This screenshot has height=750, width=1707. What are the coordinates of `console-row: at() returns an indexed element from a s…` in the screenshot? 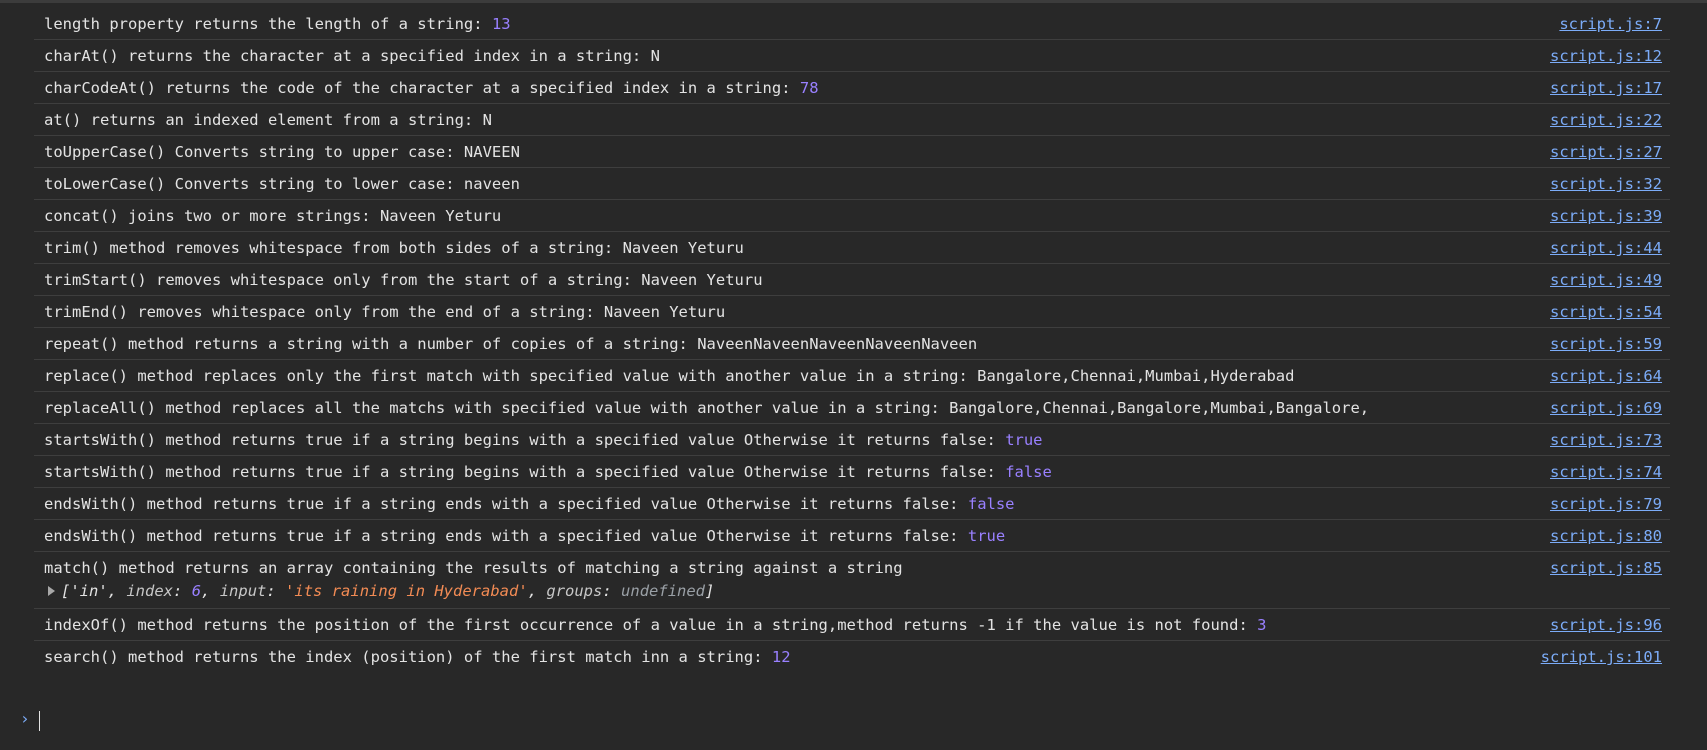 It's located at (852, 120).